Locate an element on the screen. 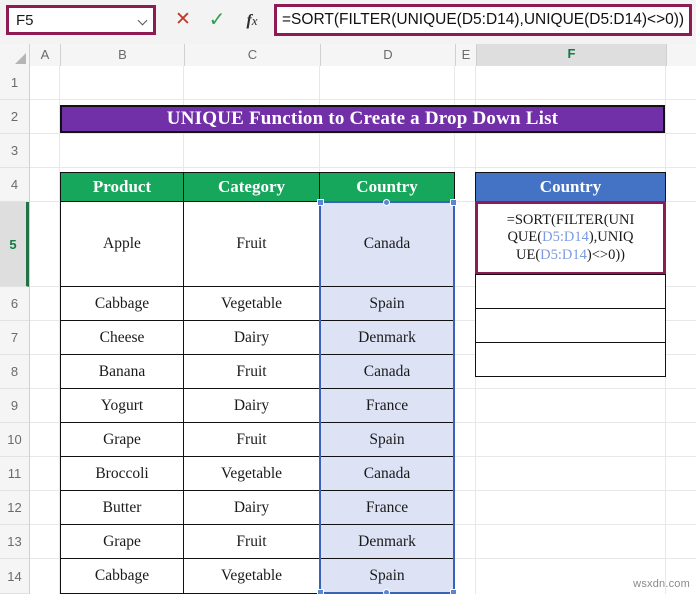 The image size is (696, 594). table-header-product: Product is located at coordinates (122, 187).